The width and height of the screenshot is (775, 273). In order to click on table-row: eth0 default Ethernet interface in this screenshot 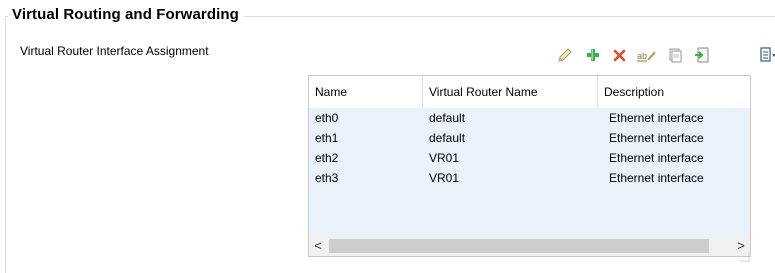, I will do `click(529, 118)`.